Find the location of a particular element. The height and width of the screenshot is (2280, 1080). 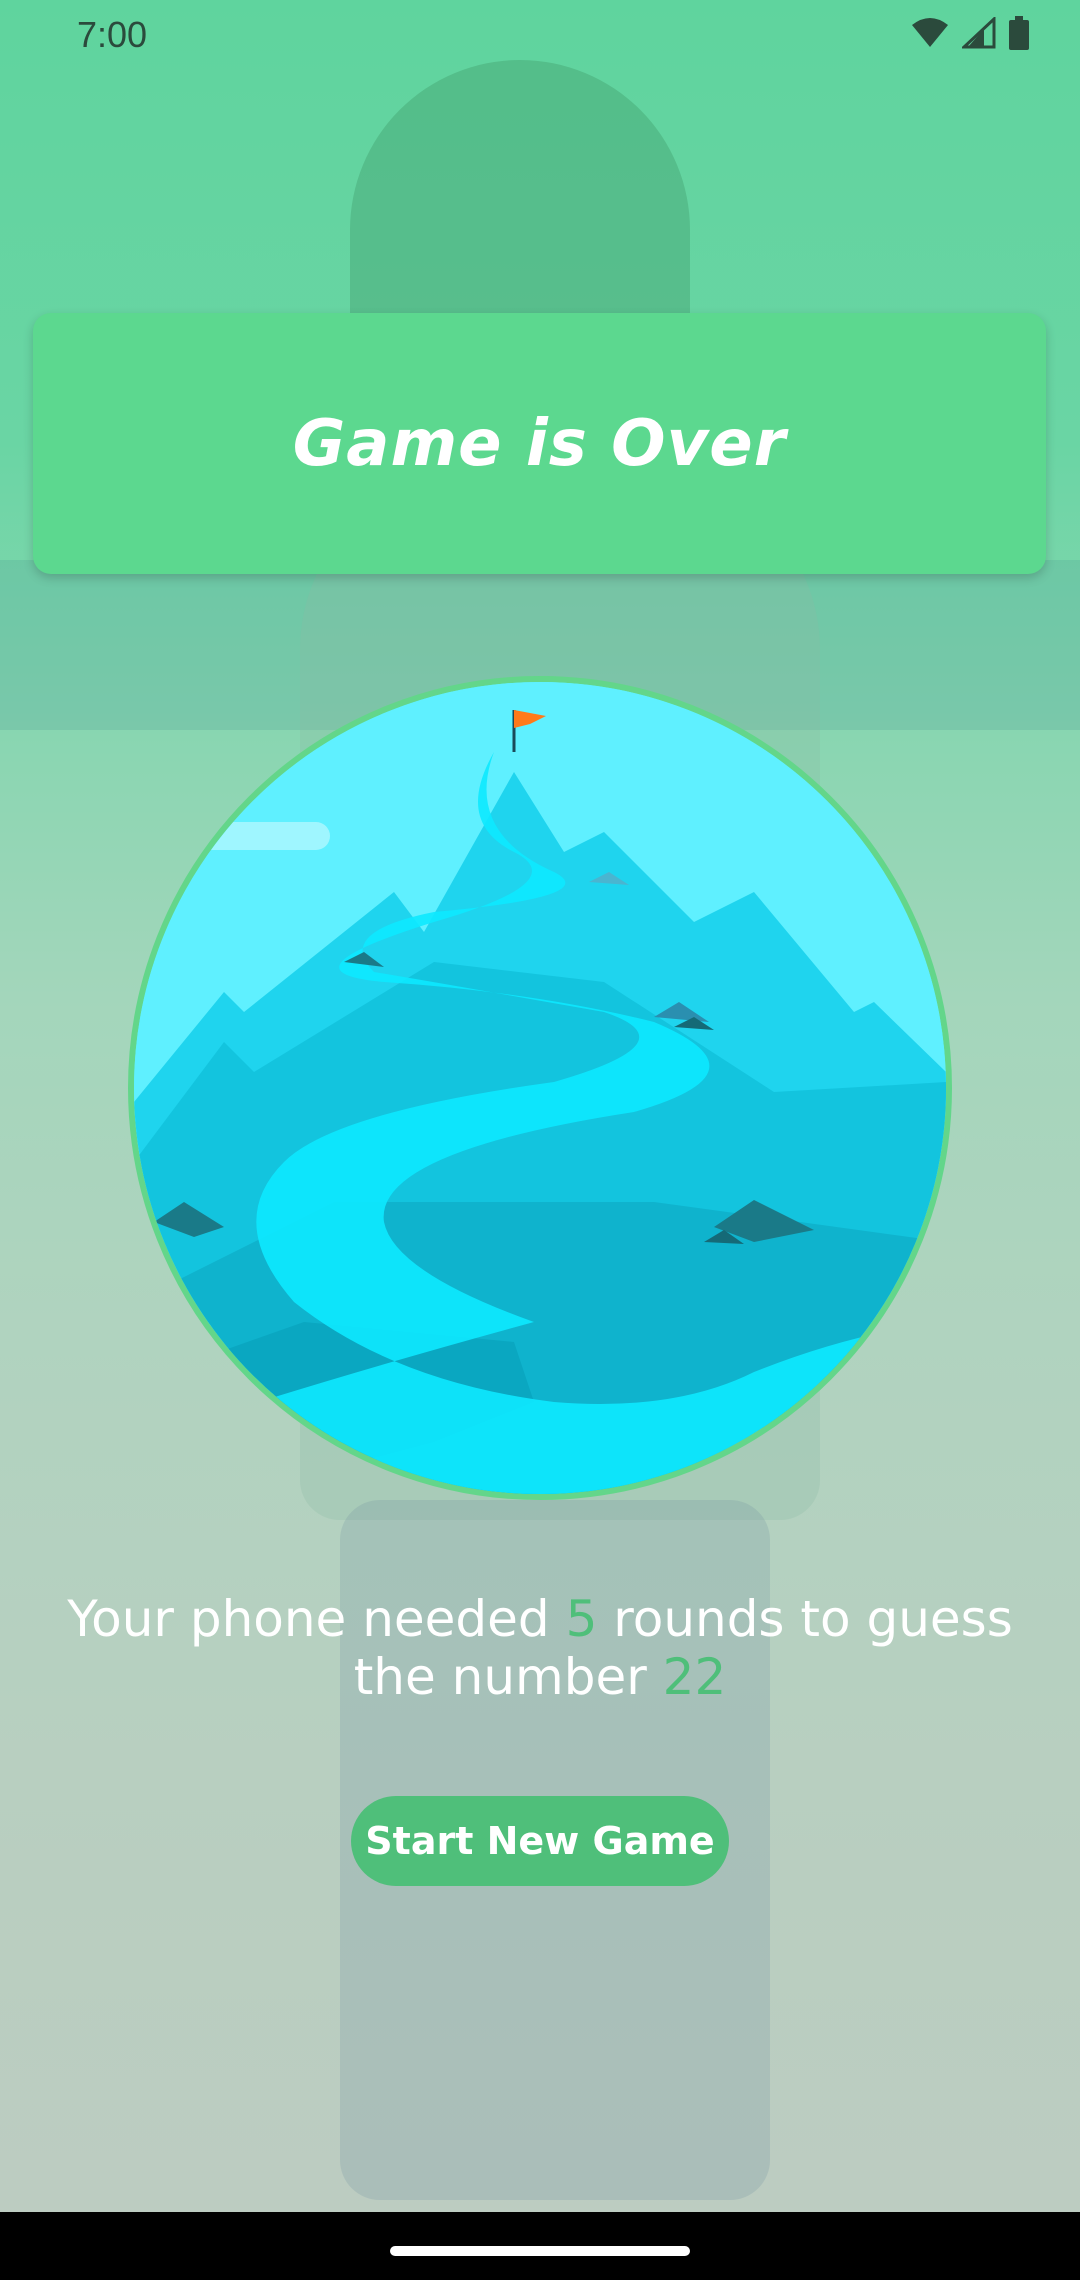

home-gesture-handle is located at coordinates (540, 2251).